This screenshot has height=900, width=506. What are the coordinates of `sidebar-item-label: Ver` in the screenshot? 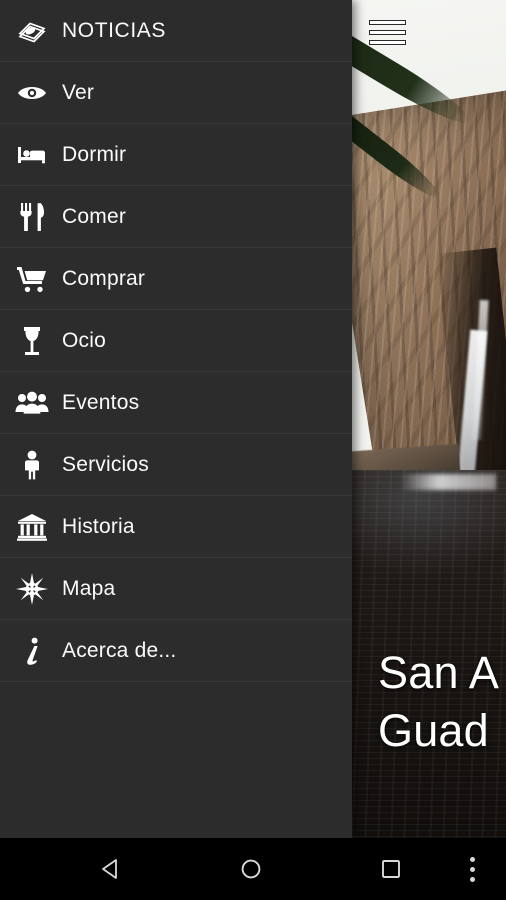 It's located at (78, 92).